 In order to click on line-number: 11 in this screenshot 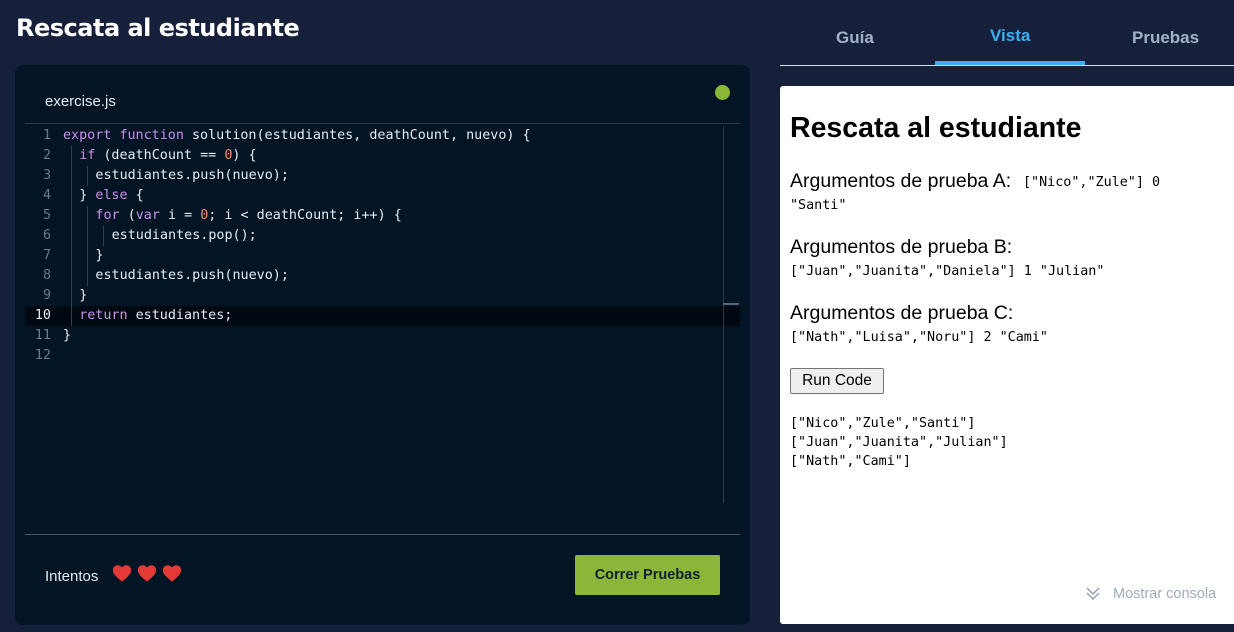, I will do `click(42, 335)`.